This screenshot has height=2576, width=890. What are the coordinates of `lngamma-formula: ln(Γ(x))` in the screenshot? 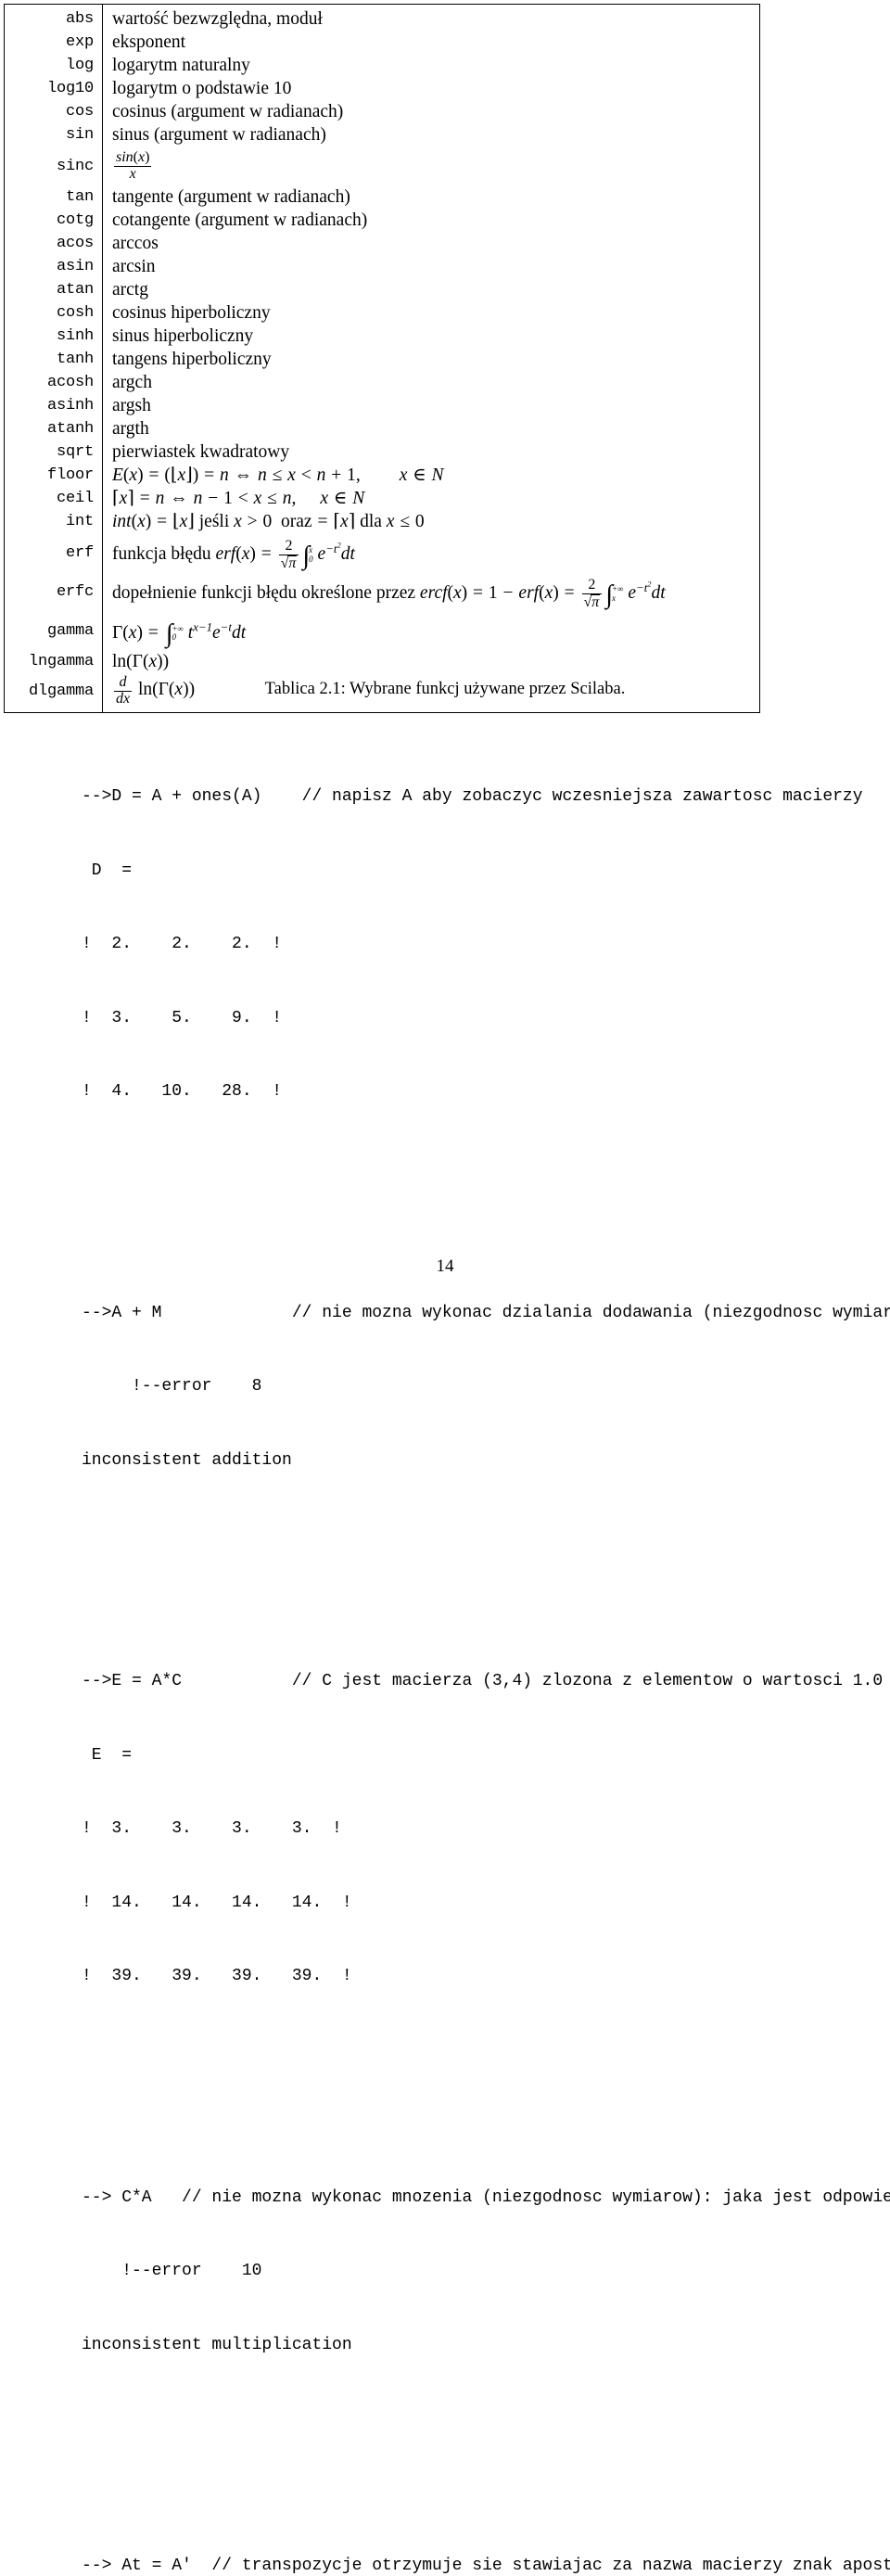 It's located at (141, 662).